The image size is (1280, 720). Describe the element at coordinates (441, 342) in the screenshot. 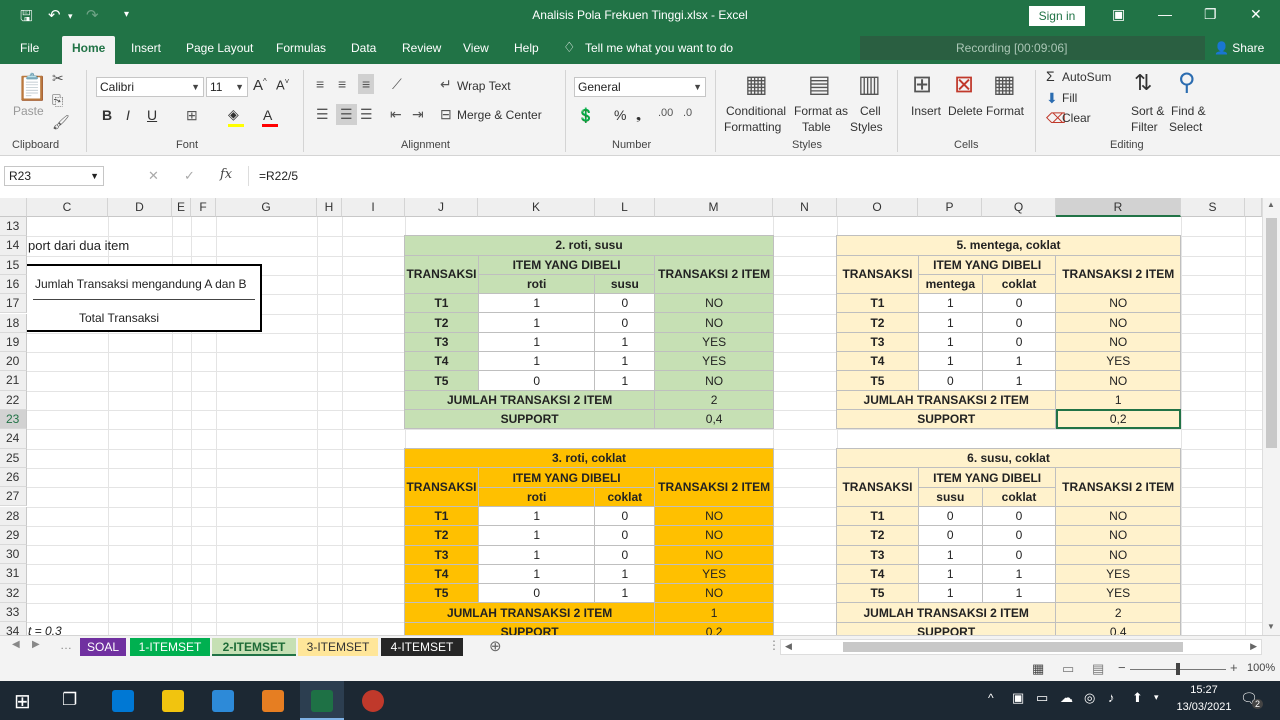

I see `cell-transaction: T3` at that location.